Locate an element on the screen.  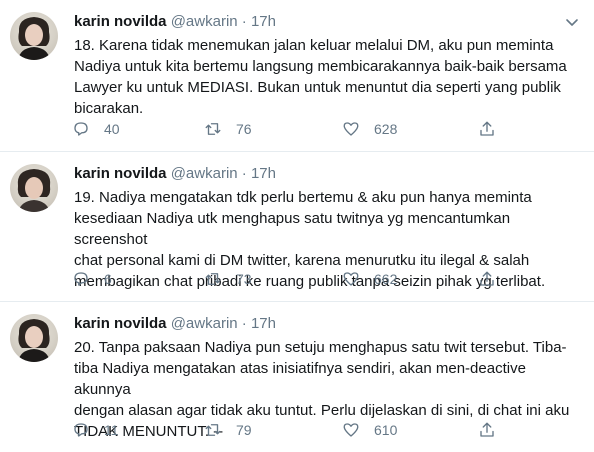
retweet-button: 76 is located at coordinates (228, 129).